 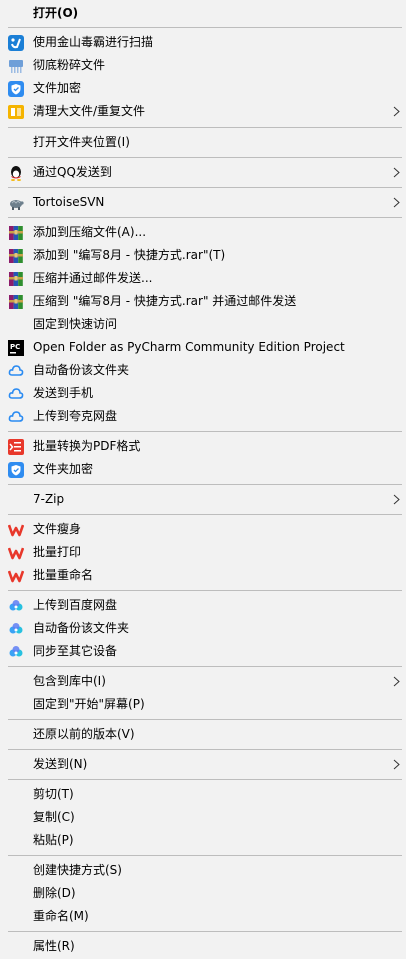 What do you see at coordinates (57, 552) in the screenshot?
I see `menu-item-label: 批量打印` at bounding box center [57, 552].